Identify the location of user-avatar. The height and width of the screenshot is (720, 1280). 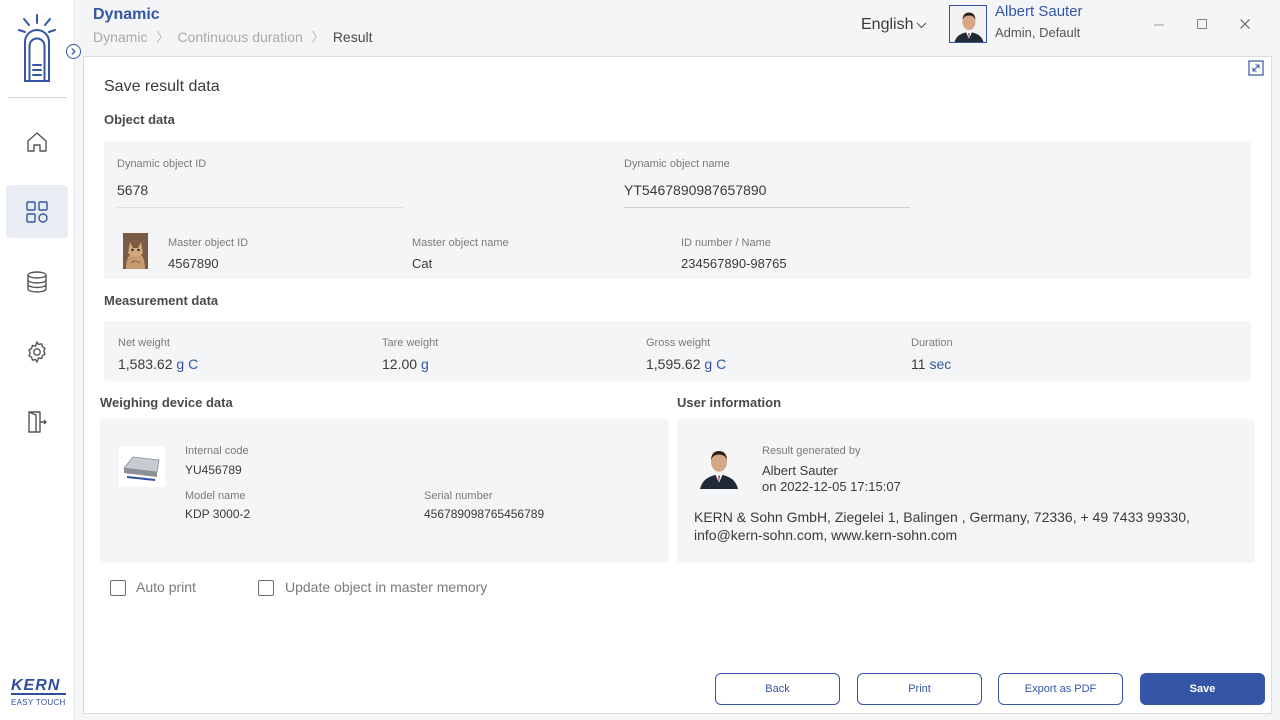
(968, 24).